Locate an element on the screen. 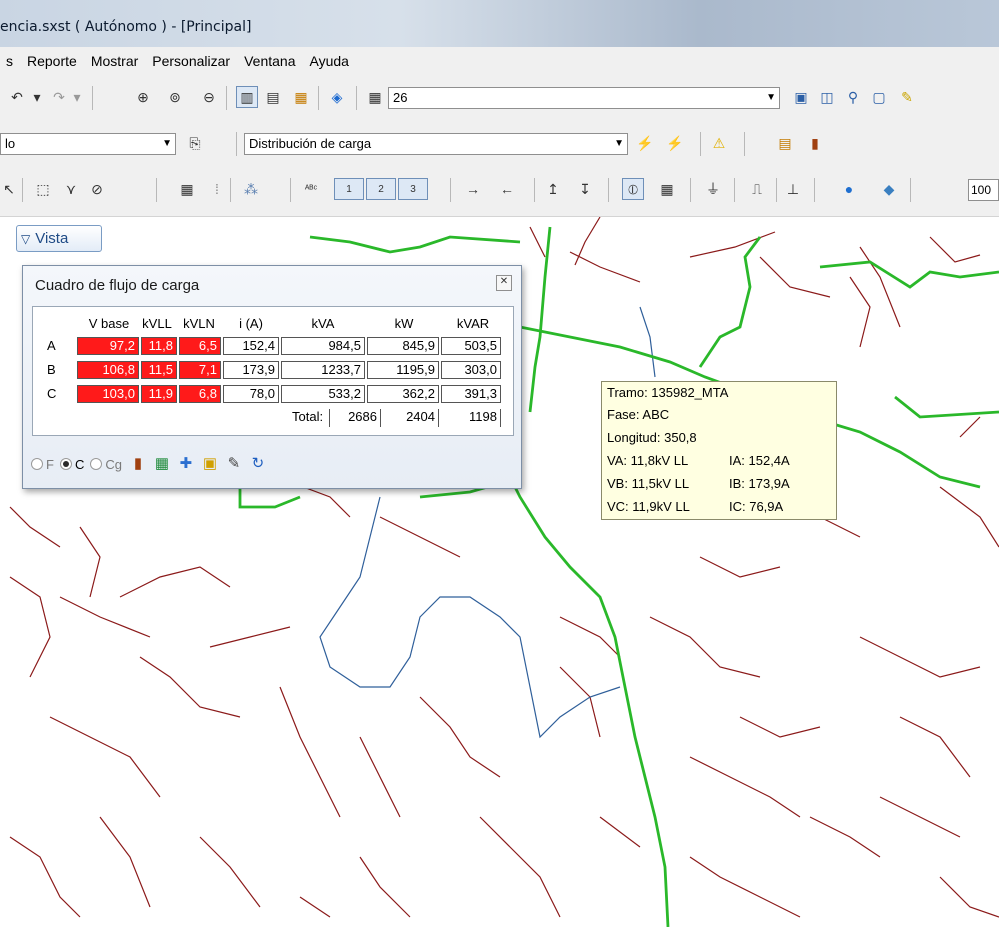 Image resolution: width=999 pixels, height=927 pixels. run-all-icon: ⚡ is located at coordinates (675, 143).